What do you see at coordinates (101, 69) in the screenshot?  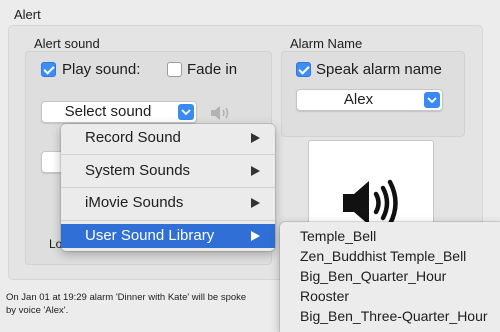 I see `play-sound-label: Play sound:` at bounding box center [101, 69].